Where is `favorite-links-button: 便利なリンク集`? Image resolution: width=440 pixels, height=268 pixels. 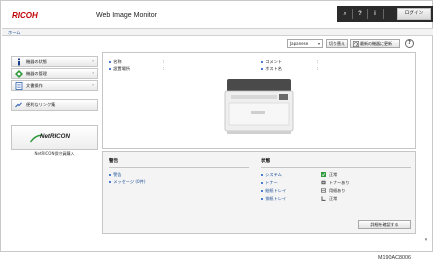 favorite-links-button: 便利なリンク集 is located at coordinates (54, 105).